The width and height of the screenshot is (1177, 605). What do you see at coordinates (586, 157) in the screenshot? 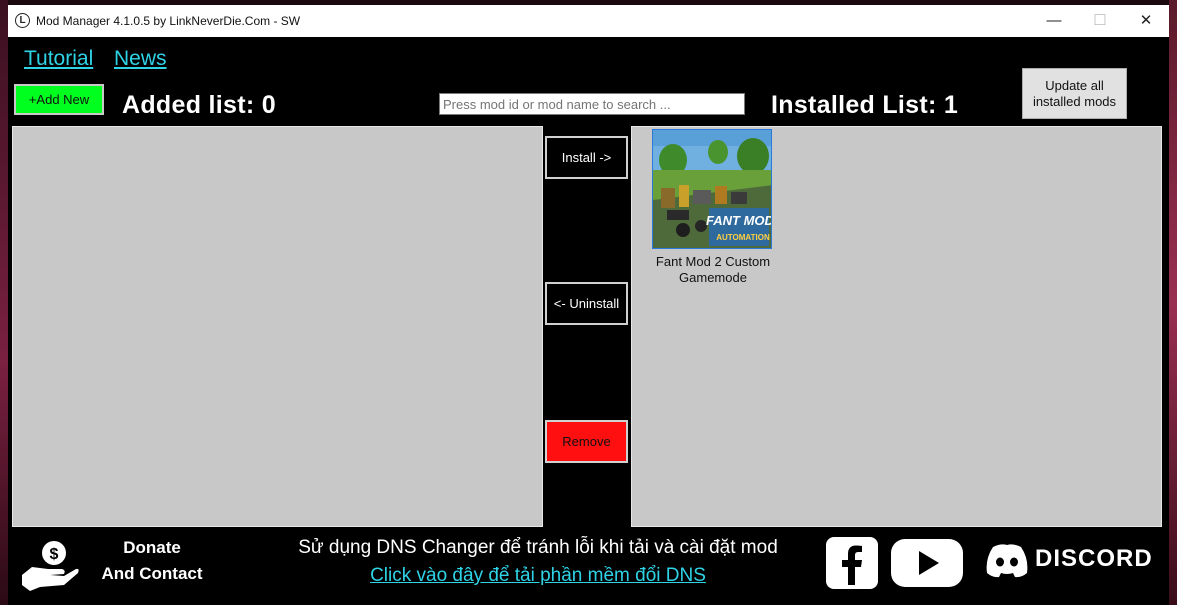
I see `install-button: Install ->` at bounding box center [586, 157].